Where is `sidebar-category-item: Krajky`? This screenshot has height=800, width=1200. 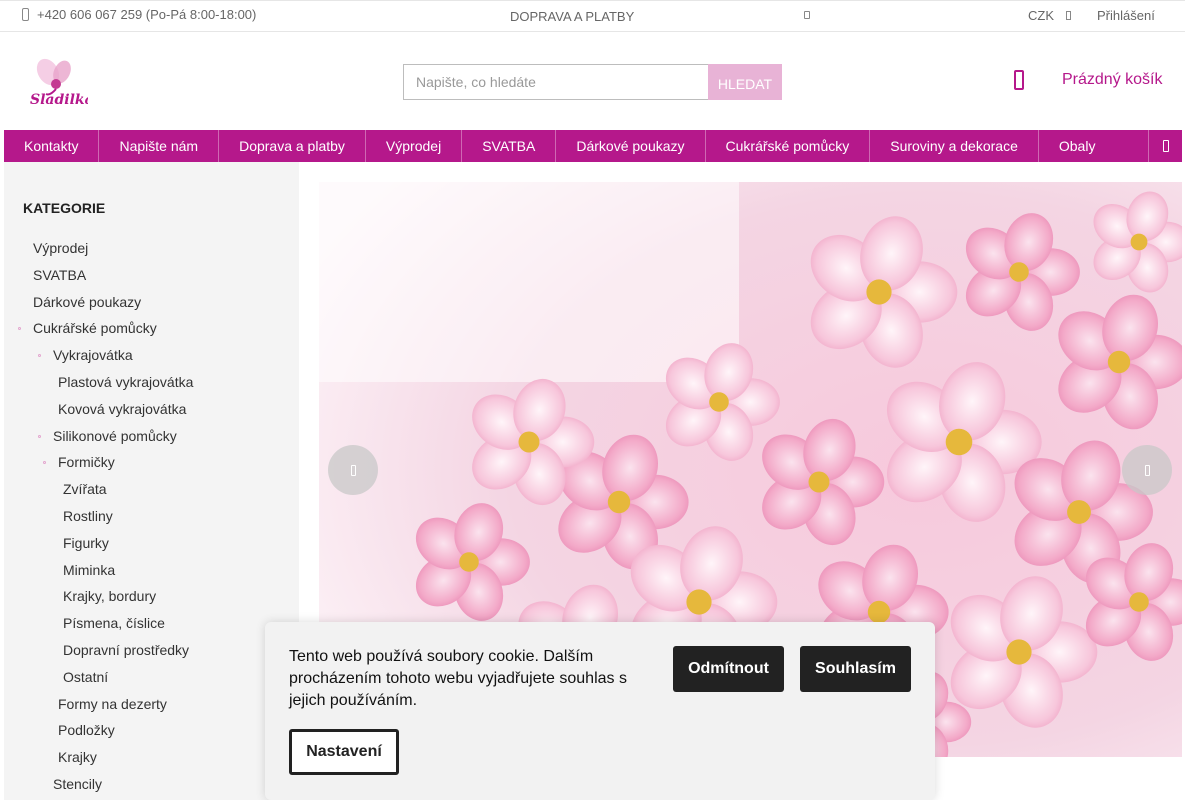
sidebar-category-item: Krajky is located at coordinates (77, 757).